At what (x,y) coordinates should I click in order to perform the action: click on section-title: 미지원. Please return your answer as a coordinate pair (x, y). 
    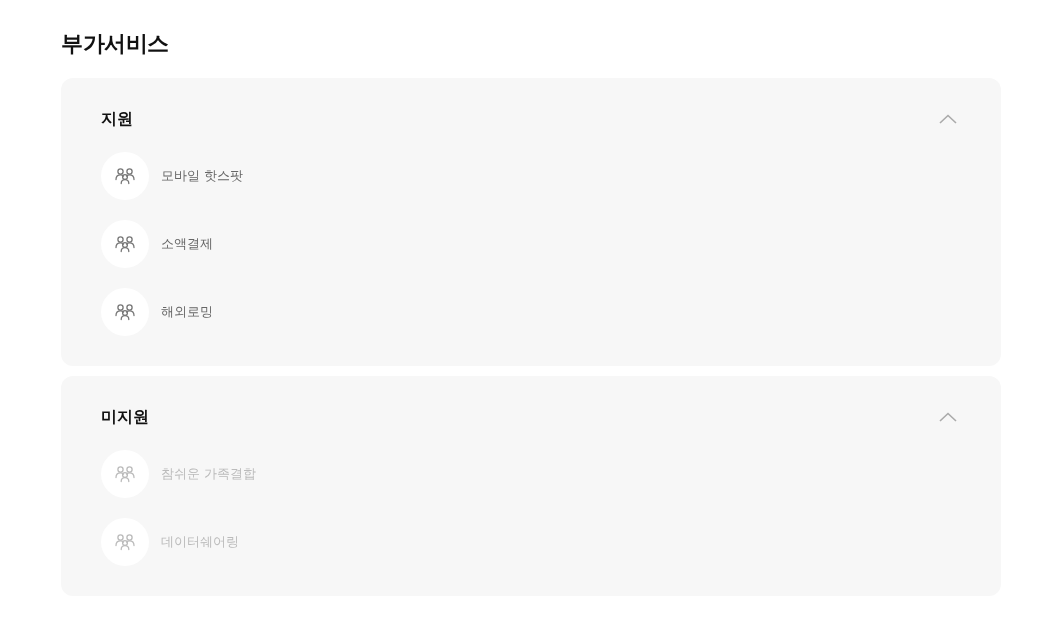
    Looking at the image, I should click on (125, 417).